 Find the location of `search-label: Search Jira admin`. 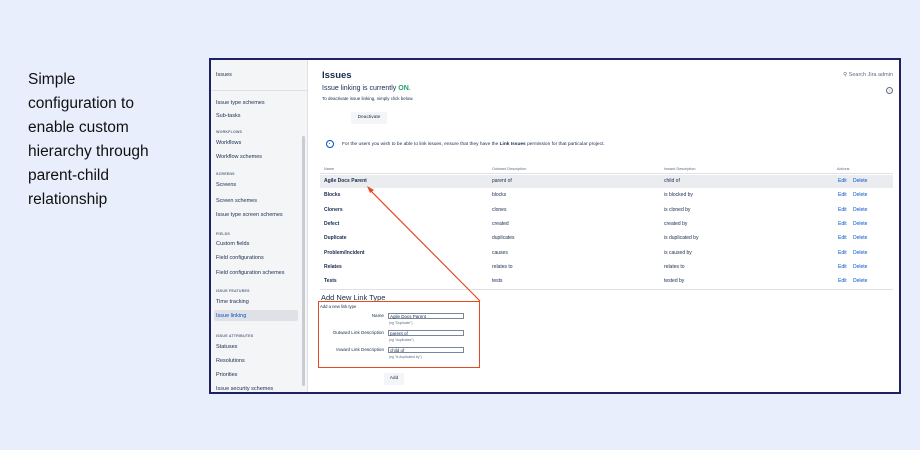

search-label: Search Jira admin is located at coordinates (870, 75).